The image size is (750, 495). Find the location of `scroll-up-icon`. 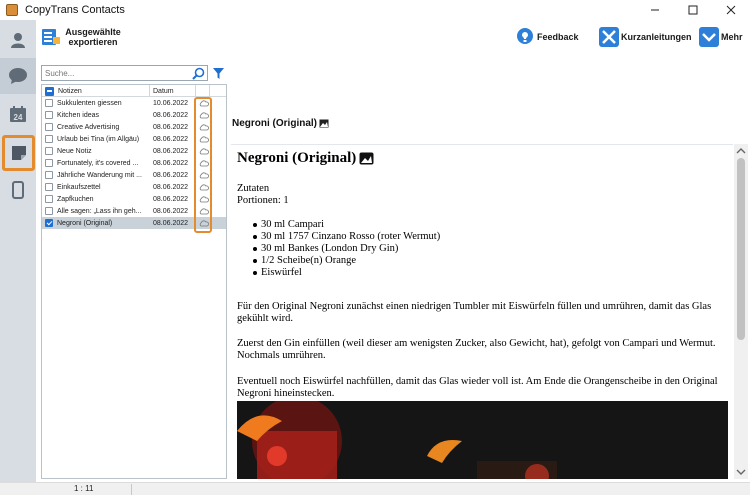

scroll-up-icon is located at coordinates (741, 151).